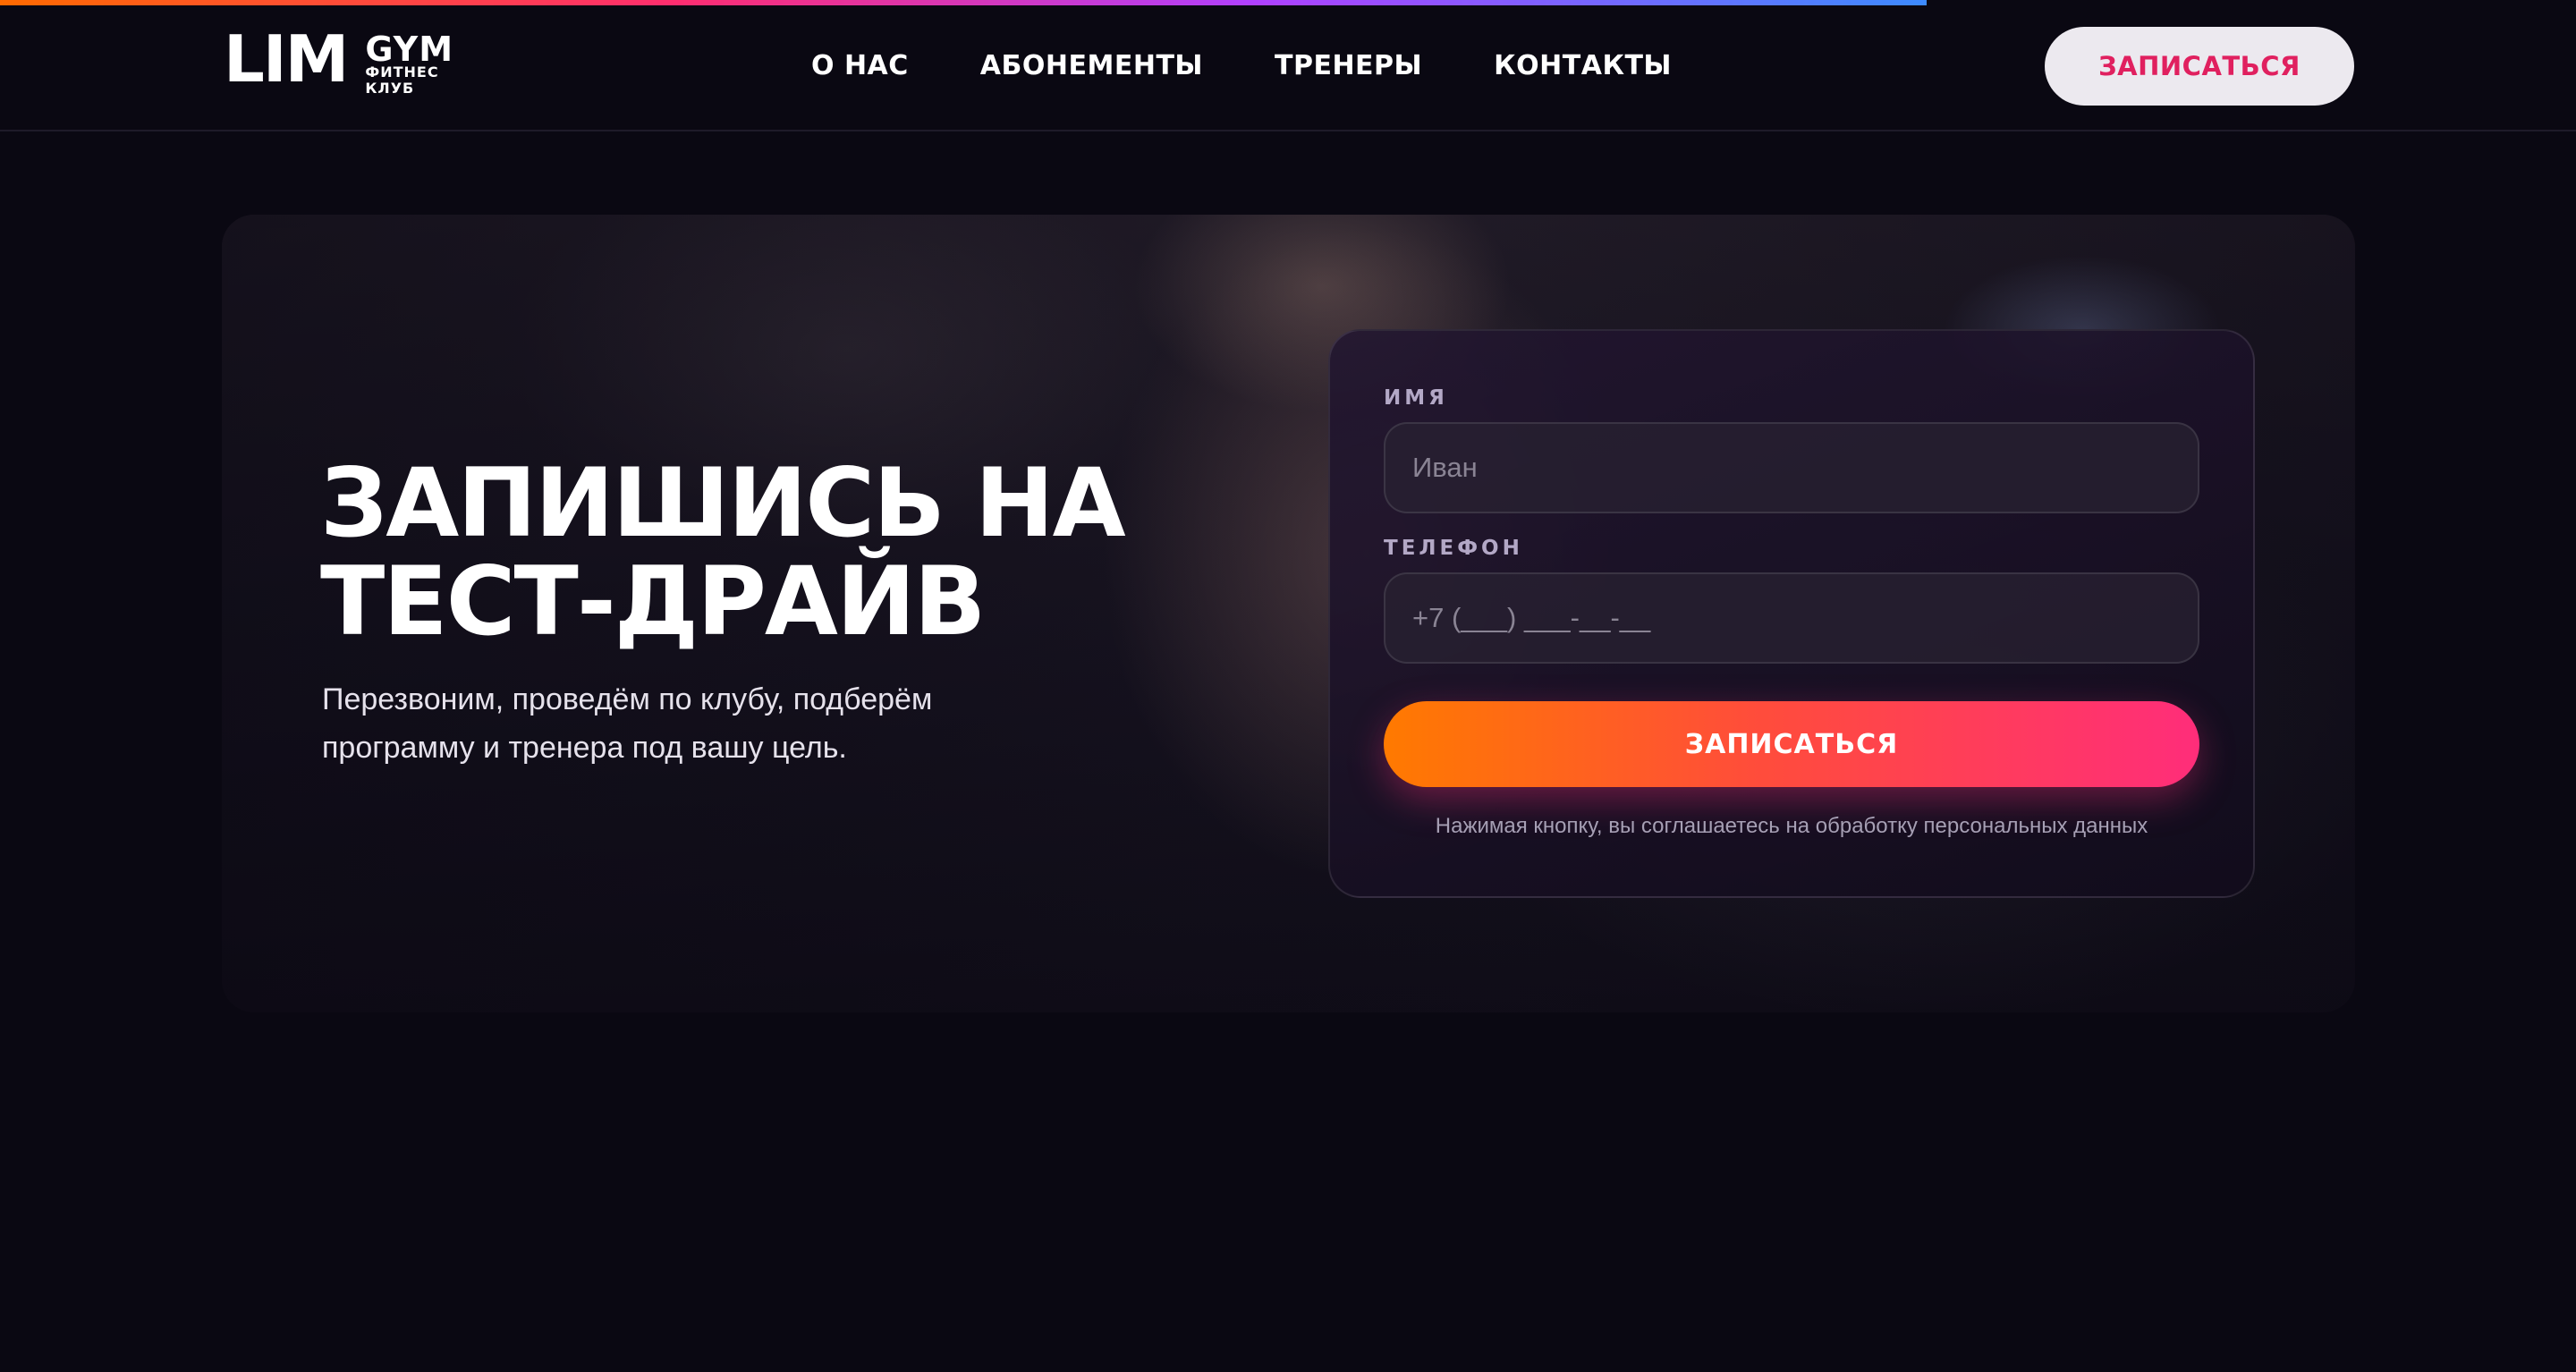 The width and height of the screenshot is (2576, 1372). I want to click on nav-item-memberships: АБОНЕМЕНТЫ, so click(1091, 66).